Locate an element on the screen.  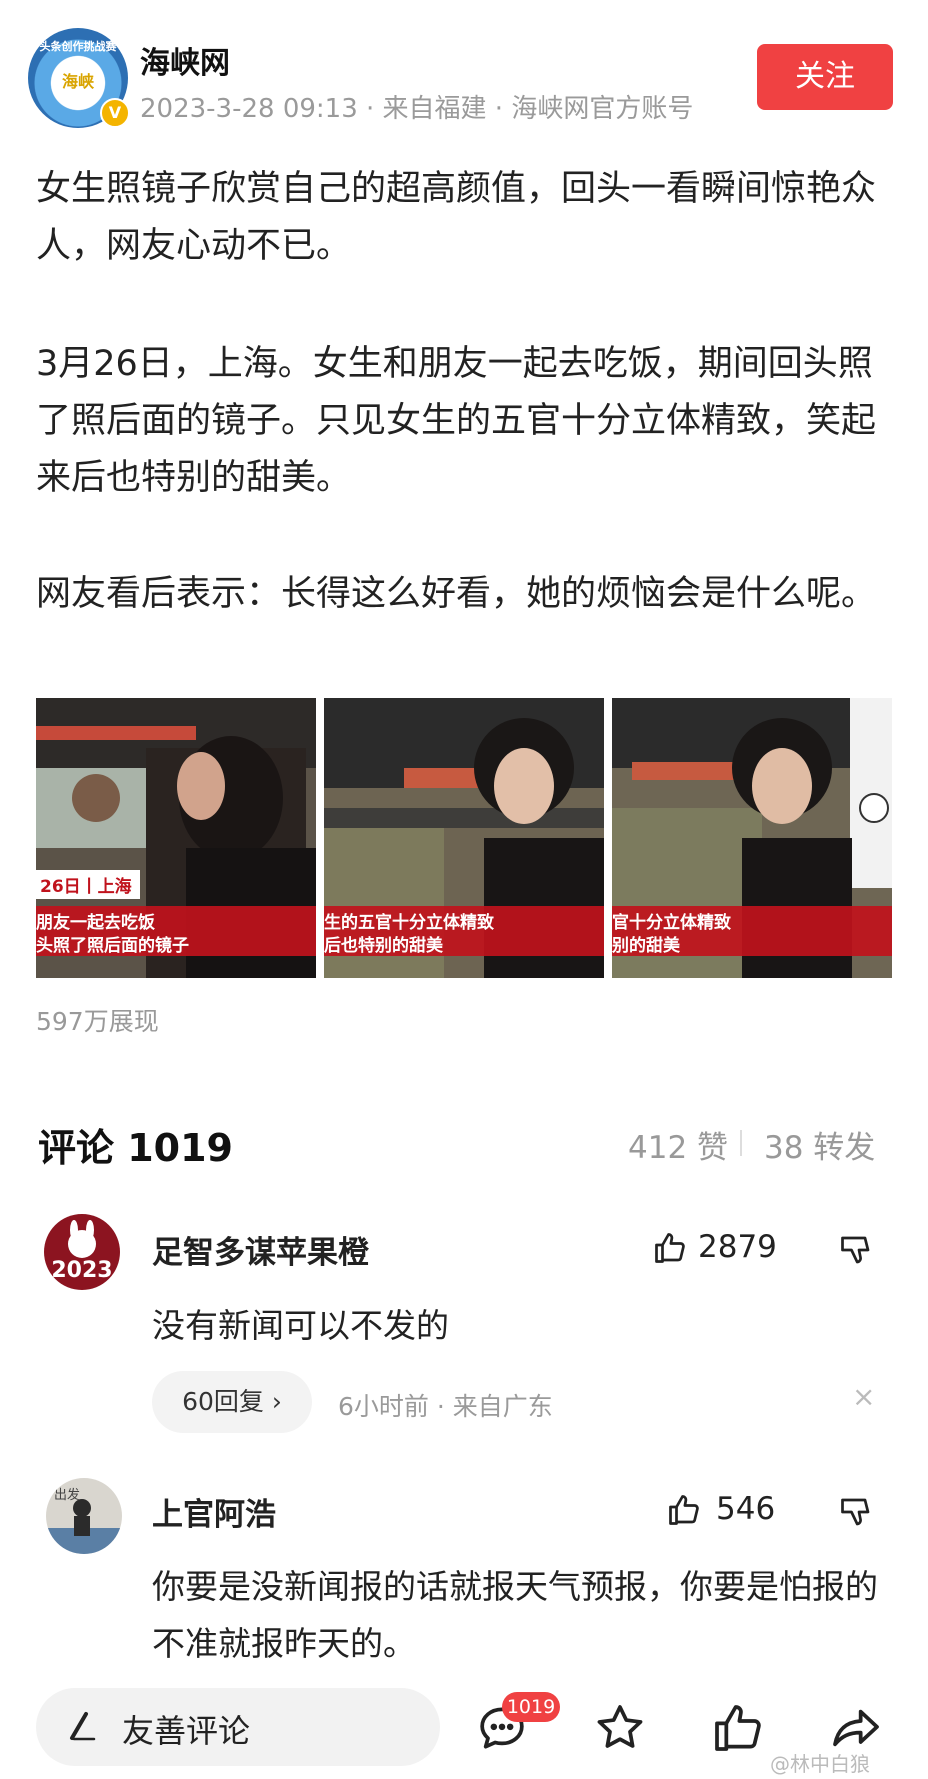
image-2-caption-2: 后也特别的甜美 is located at coordinates (383, 946).